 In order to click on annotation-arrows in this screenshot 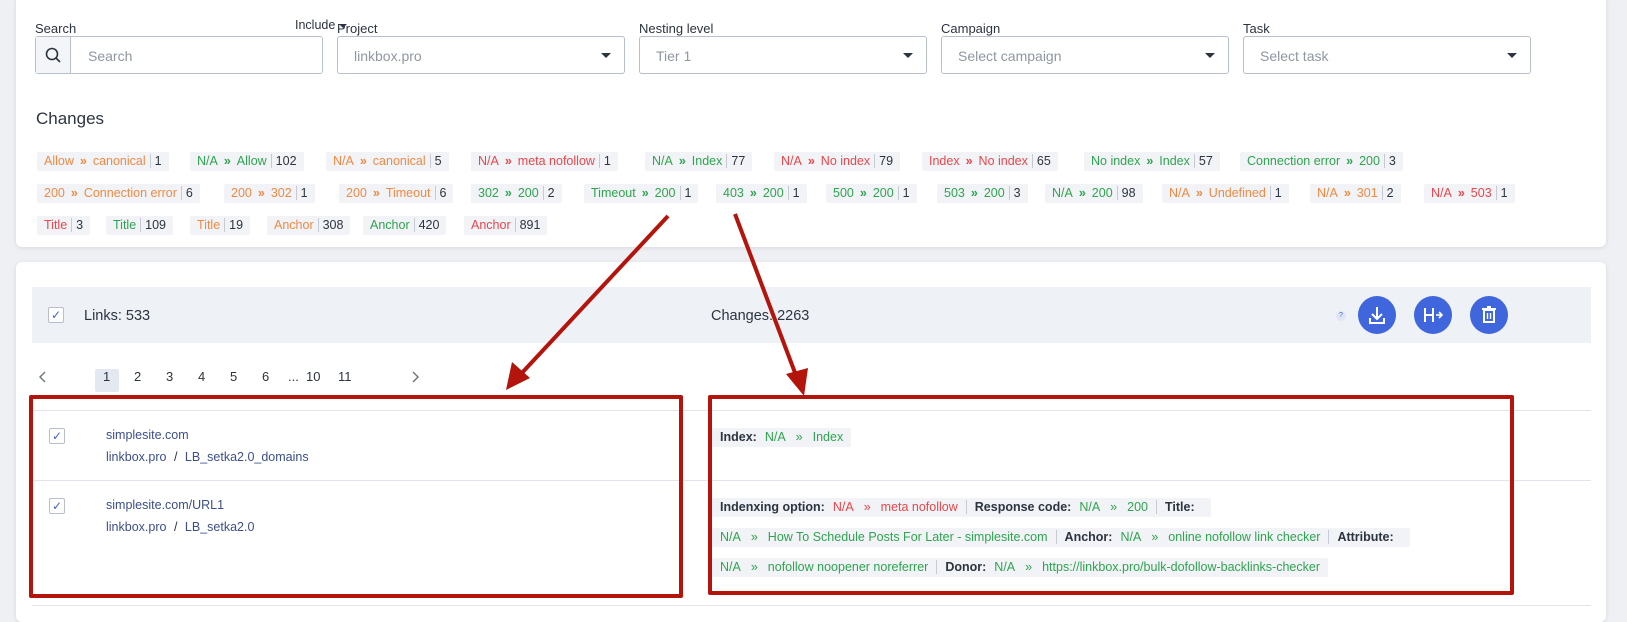, I will do `click(657, 304)`.